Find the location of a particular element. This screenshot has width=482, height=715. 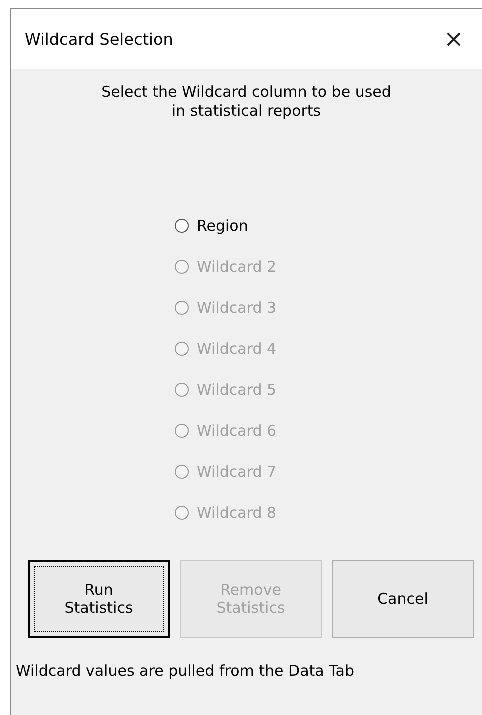

radio-button is located at coordinates (182, 225).